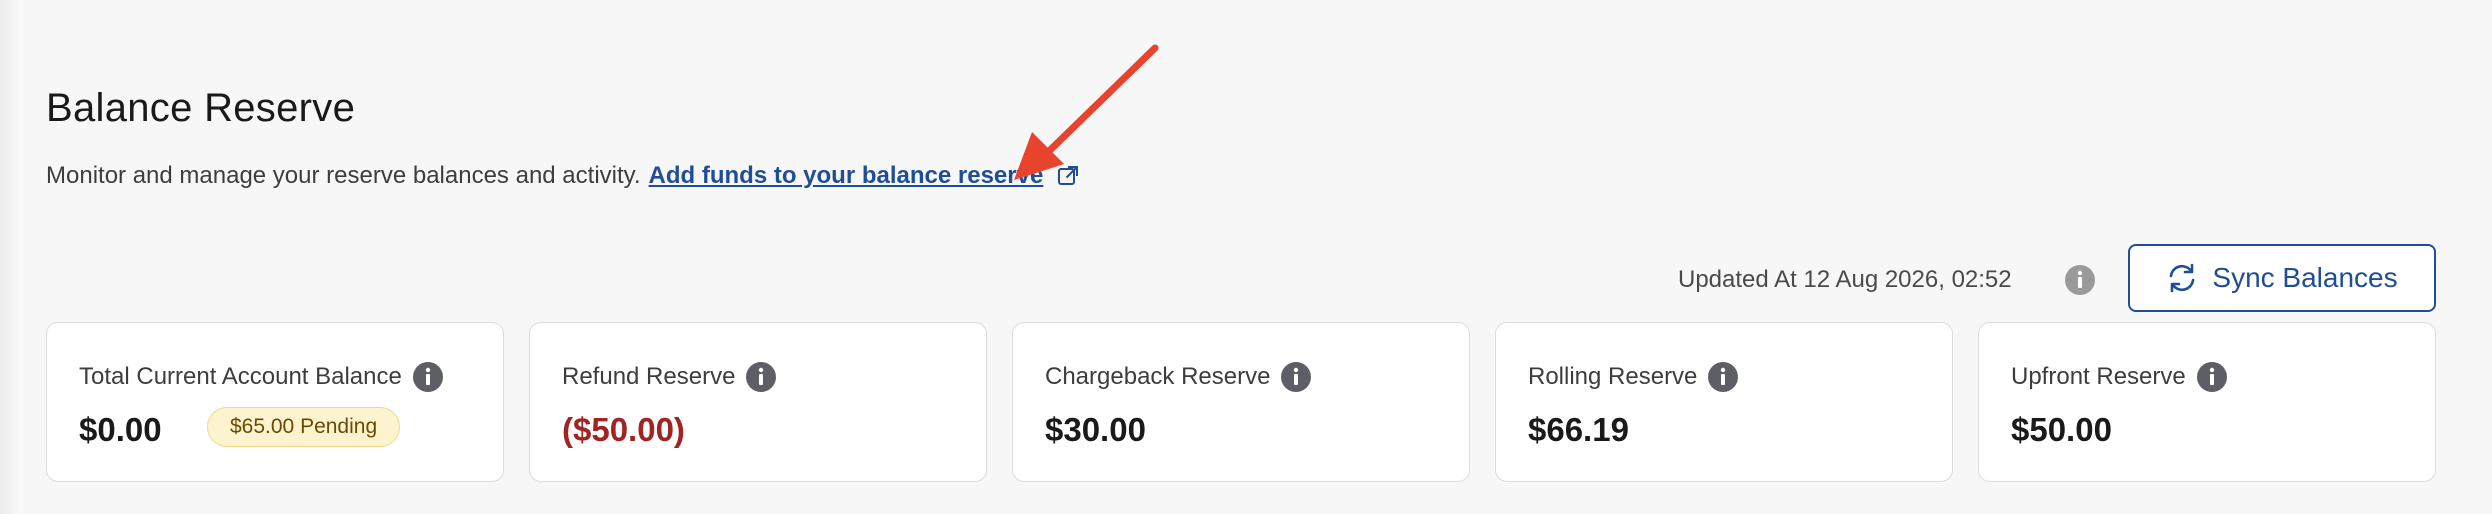 The width and height of the screenshot is (2492, 514). I want to click on card-label: Chargeback Reserve, so click(1158, 376).